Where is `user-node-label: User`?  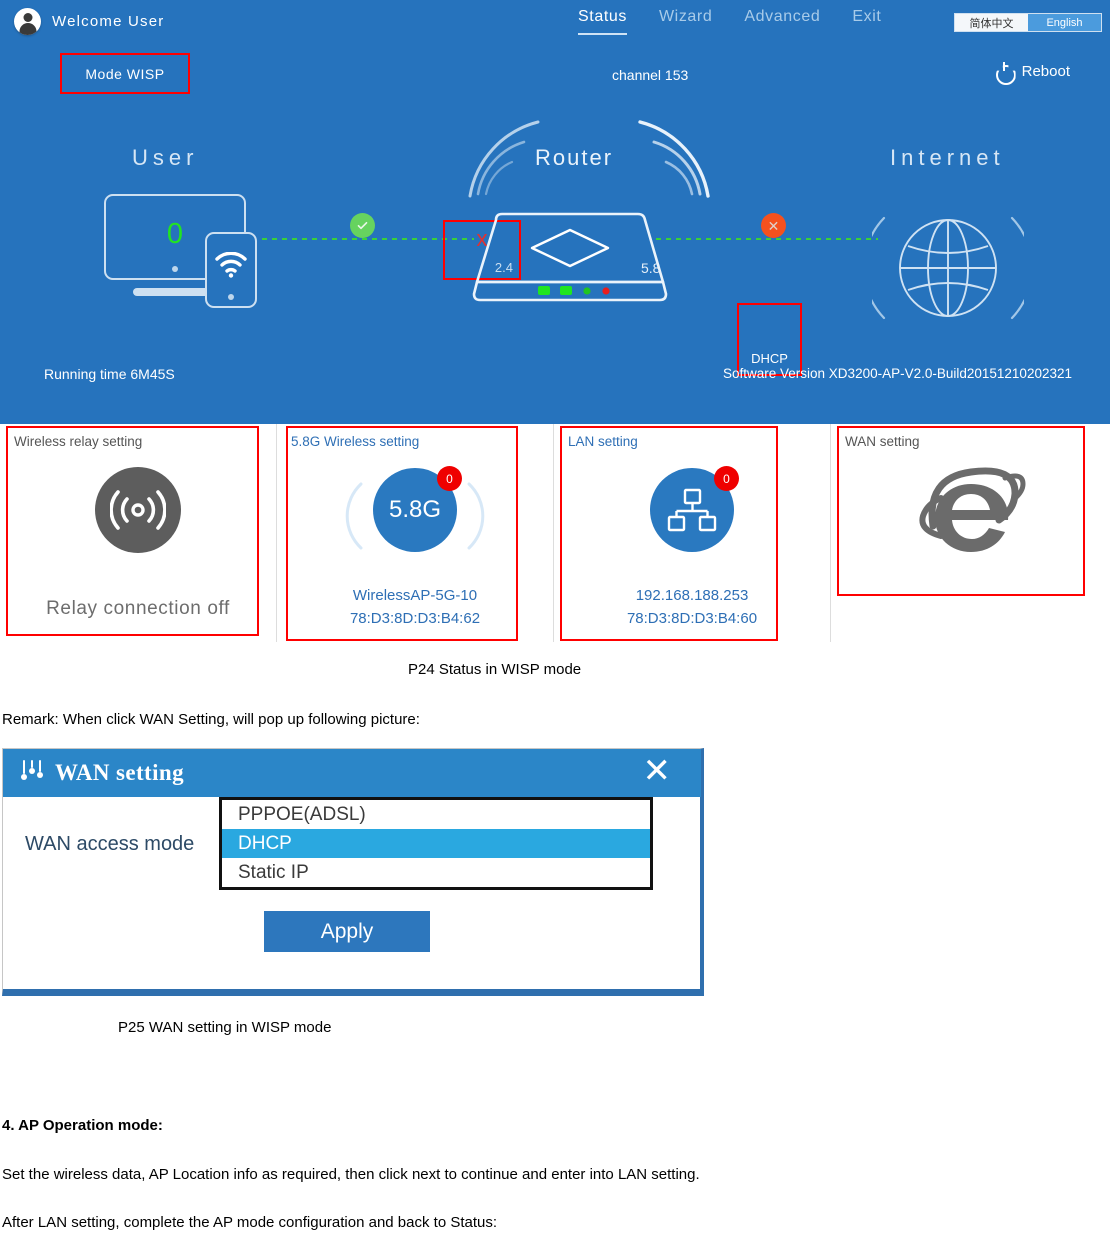
user-node-label: User is located at coordinates (165, 157).